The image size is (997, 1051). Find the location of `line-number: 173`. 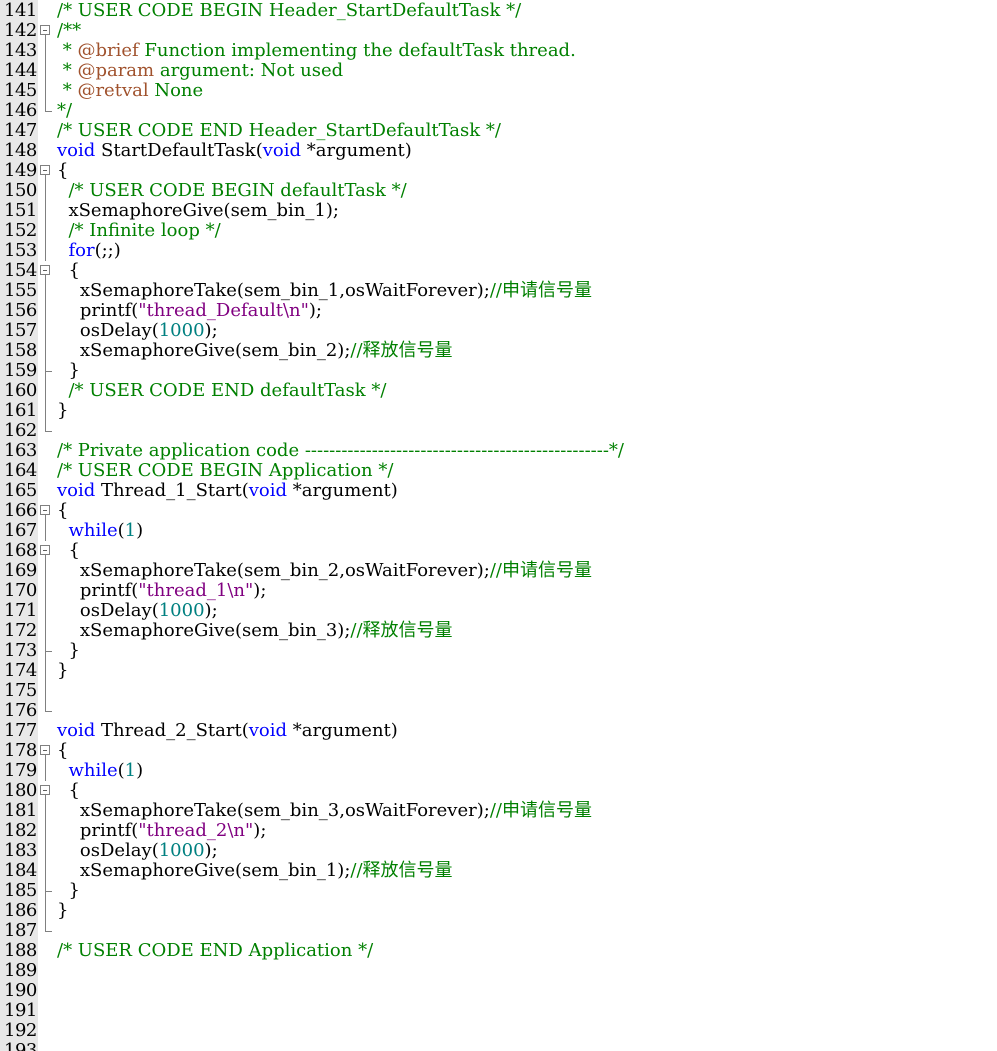

line-number: 173 is located at coordinates (20, 650).